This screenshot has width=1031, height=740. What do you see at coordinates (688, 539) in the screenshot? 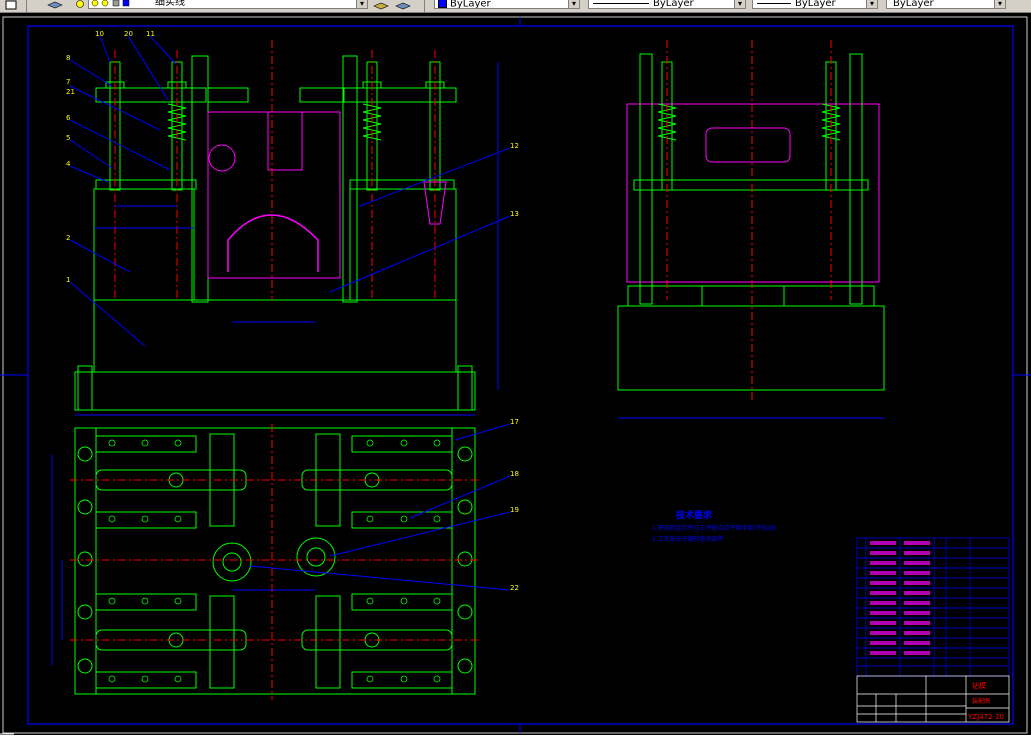
I see `tech-req-item: 2.工作前应仔细检查各部件` at bounding box center [688, 539].